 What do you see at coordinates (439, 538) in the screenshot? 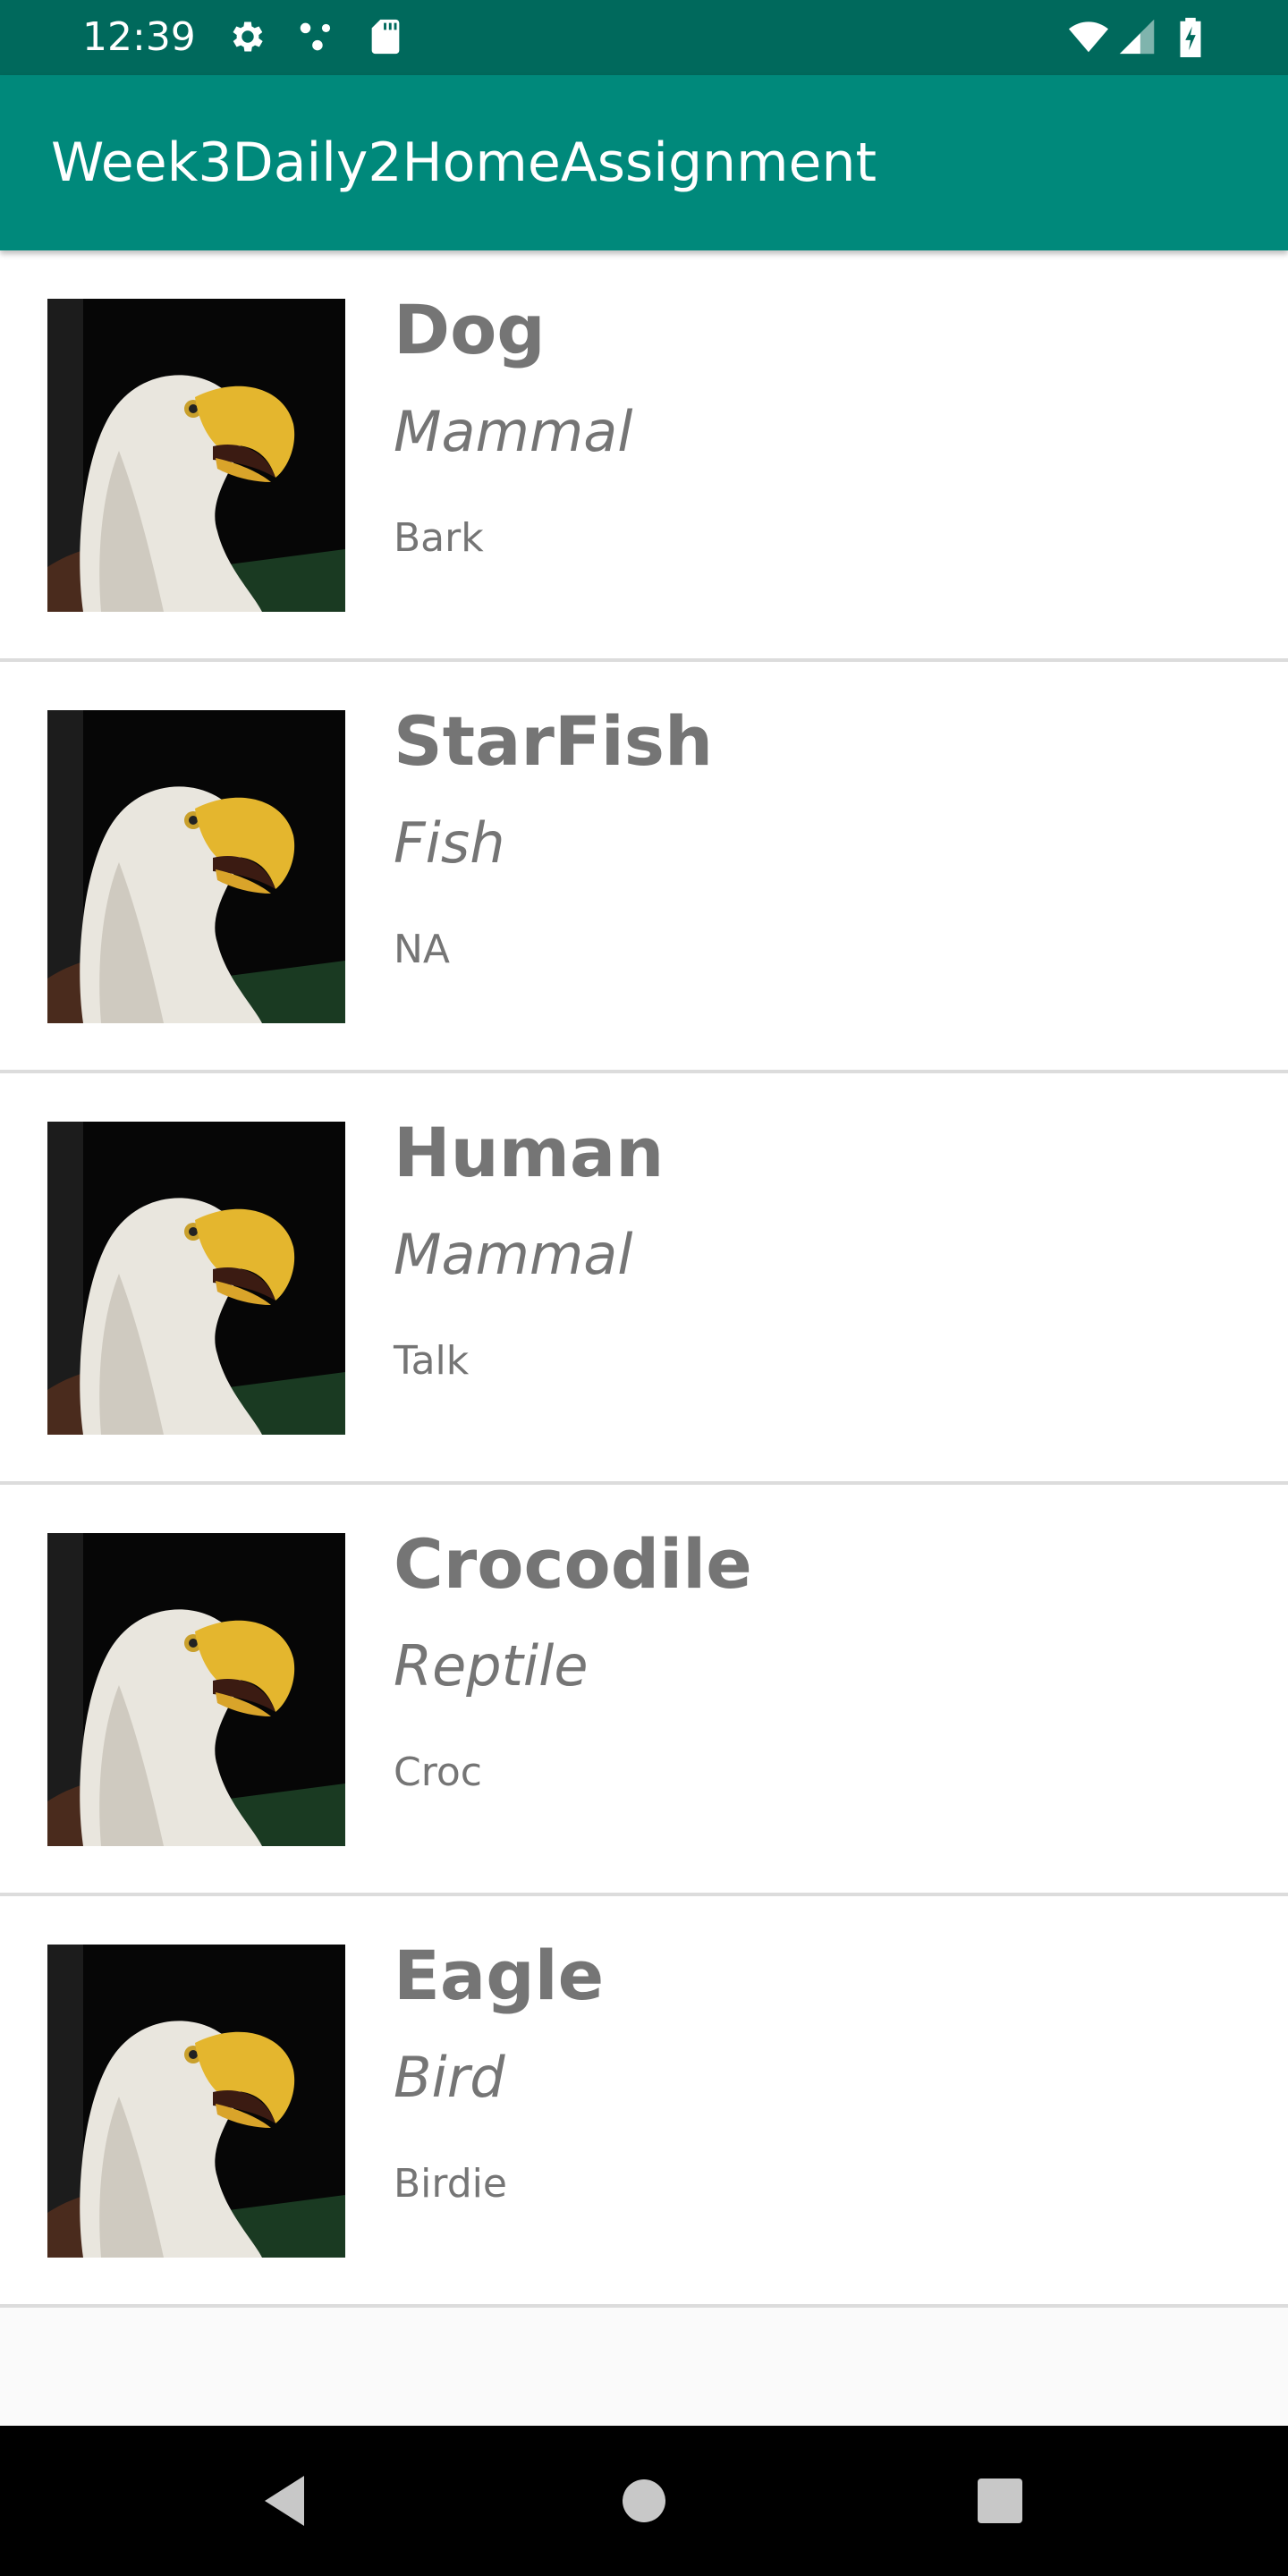
I see `animal-sound: Bark` at bounding box center [439, 538].